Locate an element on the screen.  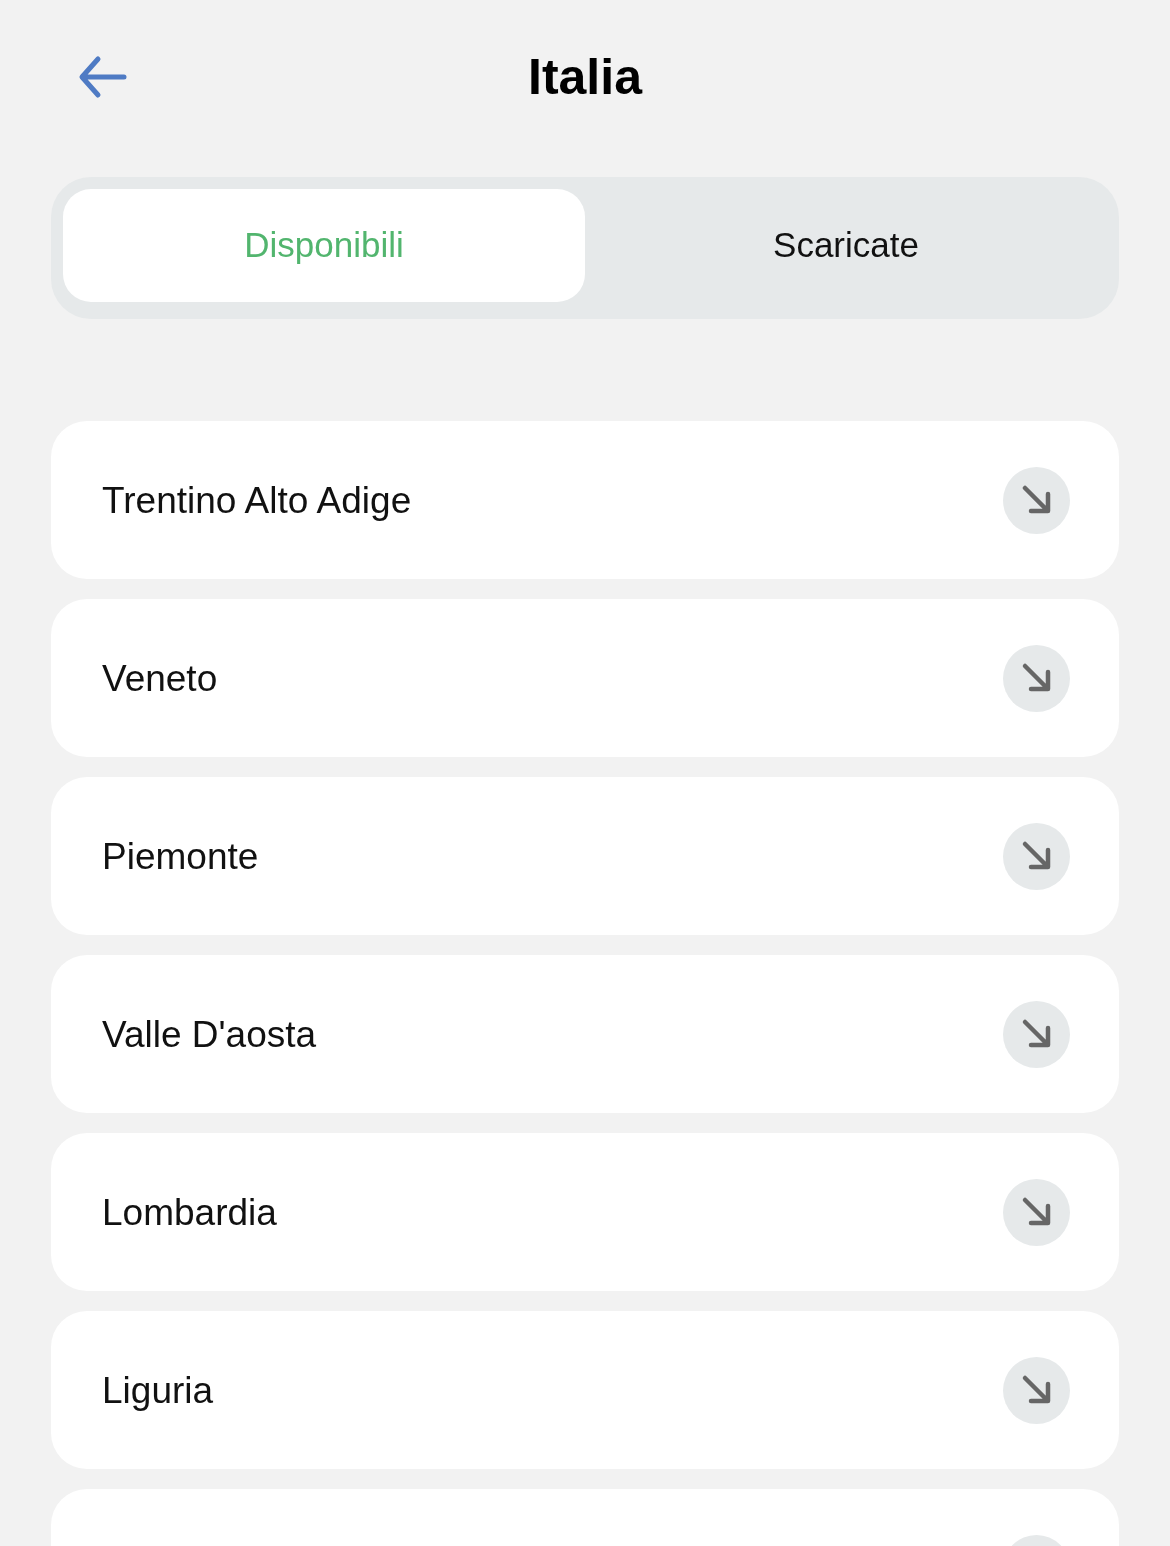
region-card: Piemonte is located at coordinates (585, 856).